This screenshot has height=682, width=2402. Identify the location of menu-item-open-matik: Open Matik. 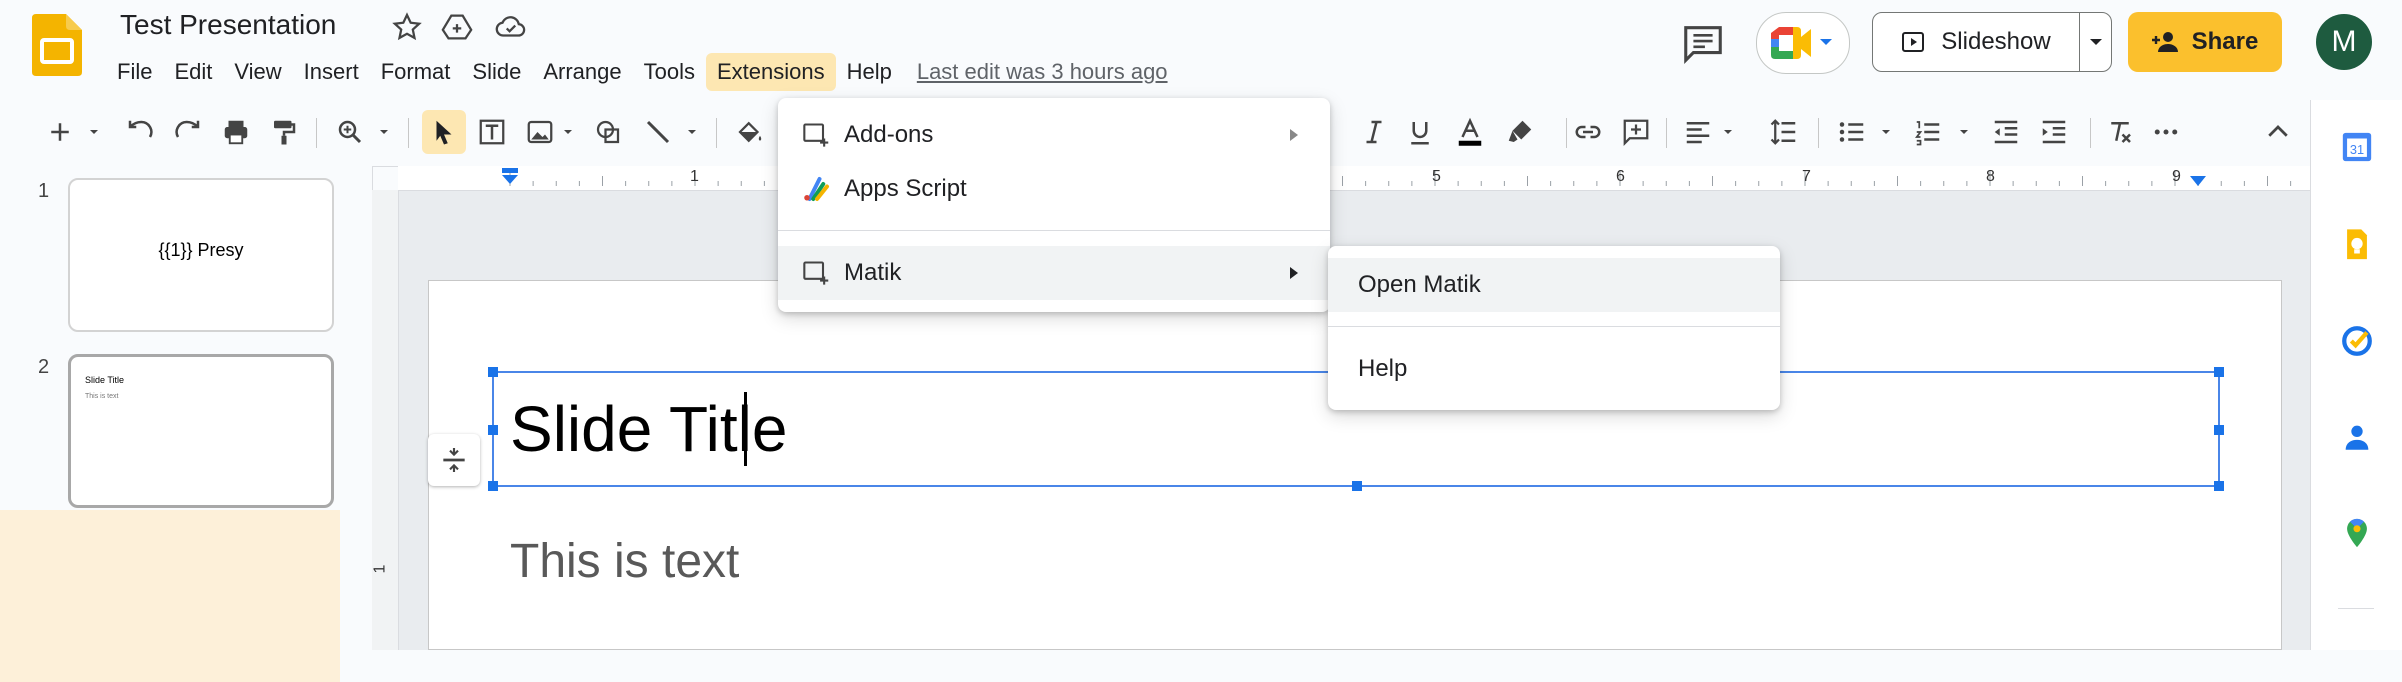
(1554, 285).